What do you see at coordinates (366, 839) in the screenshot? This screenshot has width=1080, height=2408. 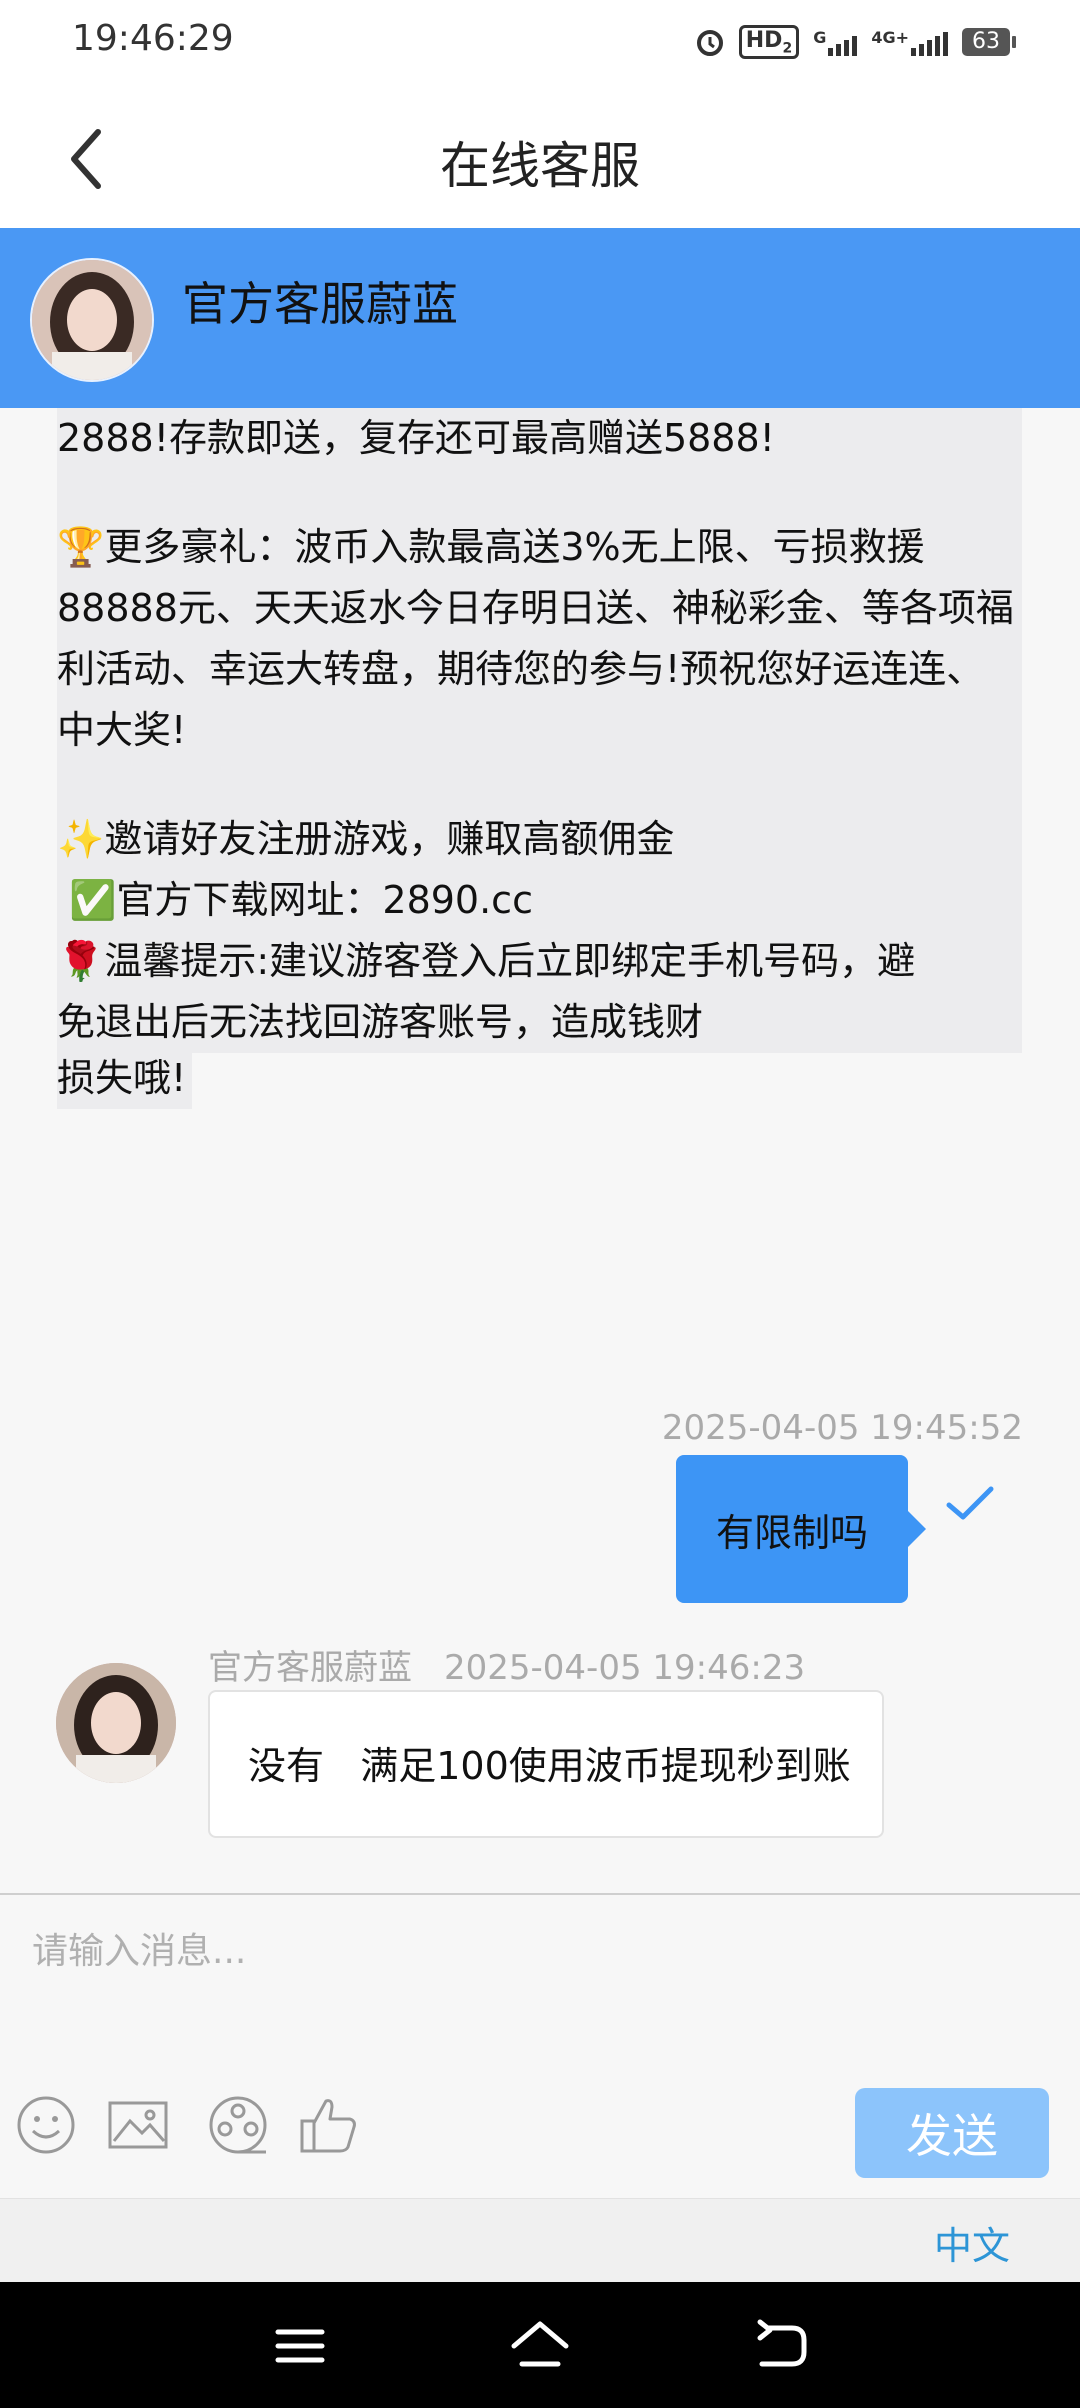 I see `promo-invite: ✨邀请好友注册游戏，赚取高额佣金` at bounding box center [366, 839].